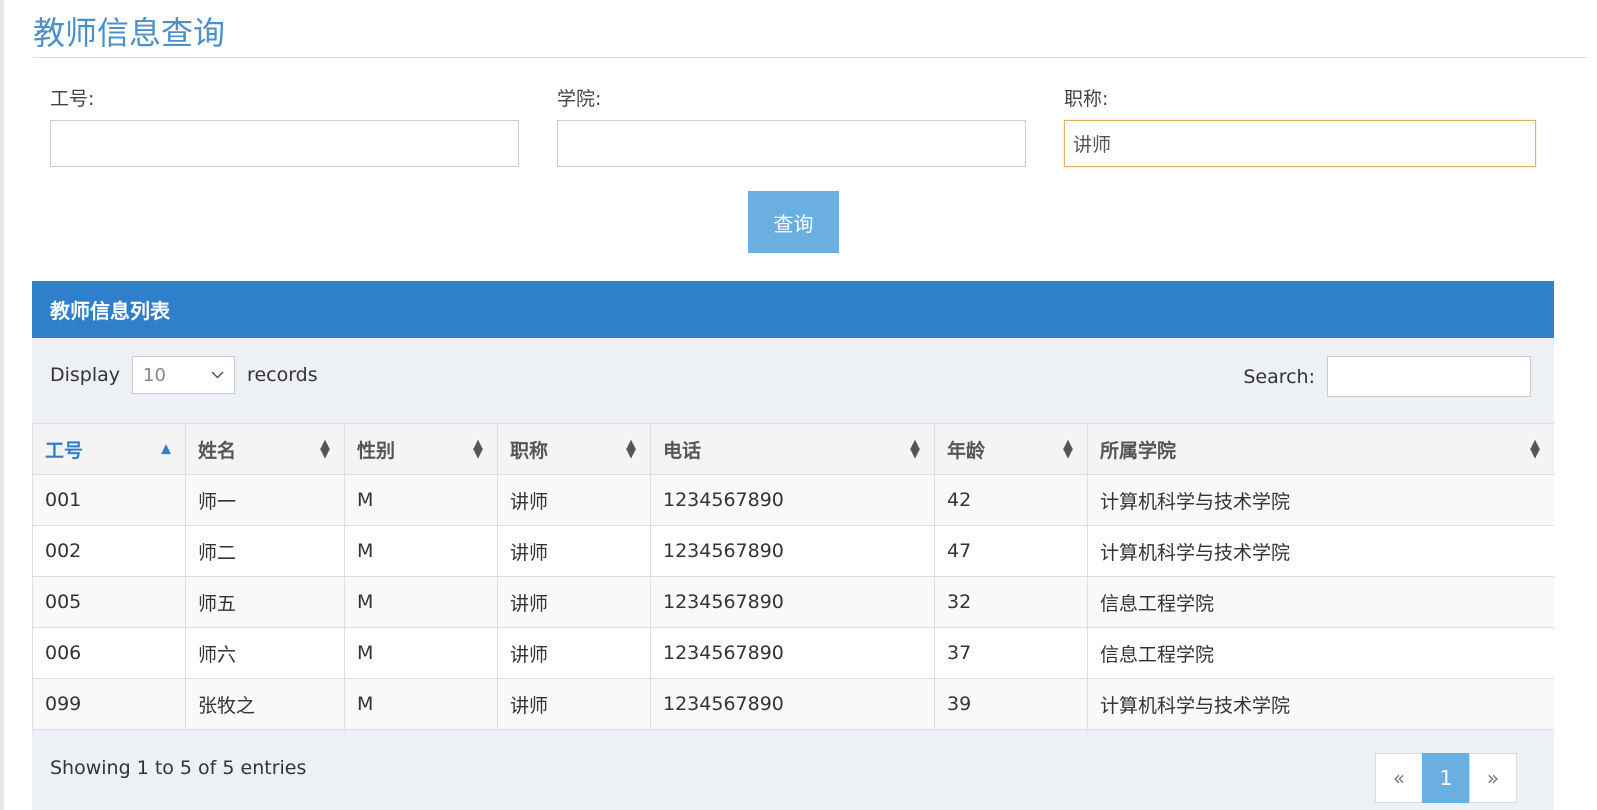  What do you see at coordinates (1011, 500) in the screenshot?
I see `cell-age: 42` at bounding box center [1011, 500].